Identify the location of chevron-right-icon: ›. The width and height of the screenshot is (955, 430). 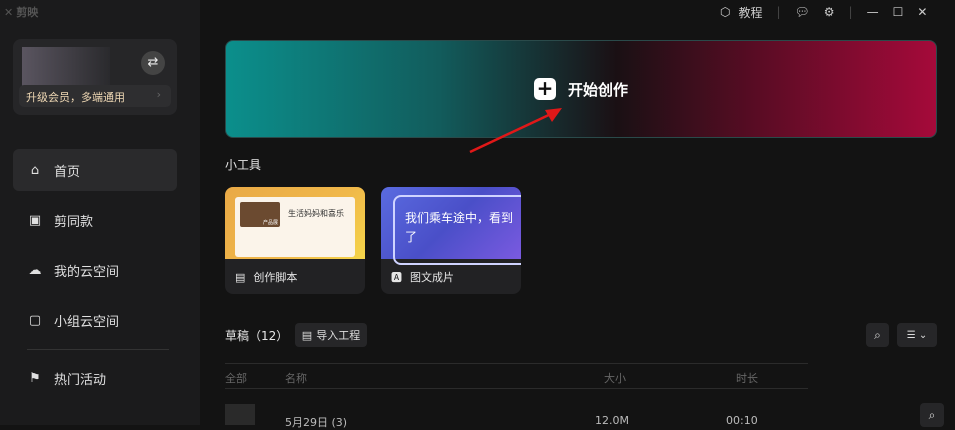
(158, 94).